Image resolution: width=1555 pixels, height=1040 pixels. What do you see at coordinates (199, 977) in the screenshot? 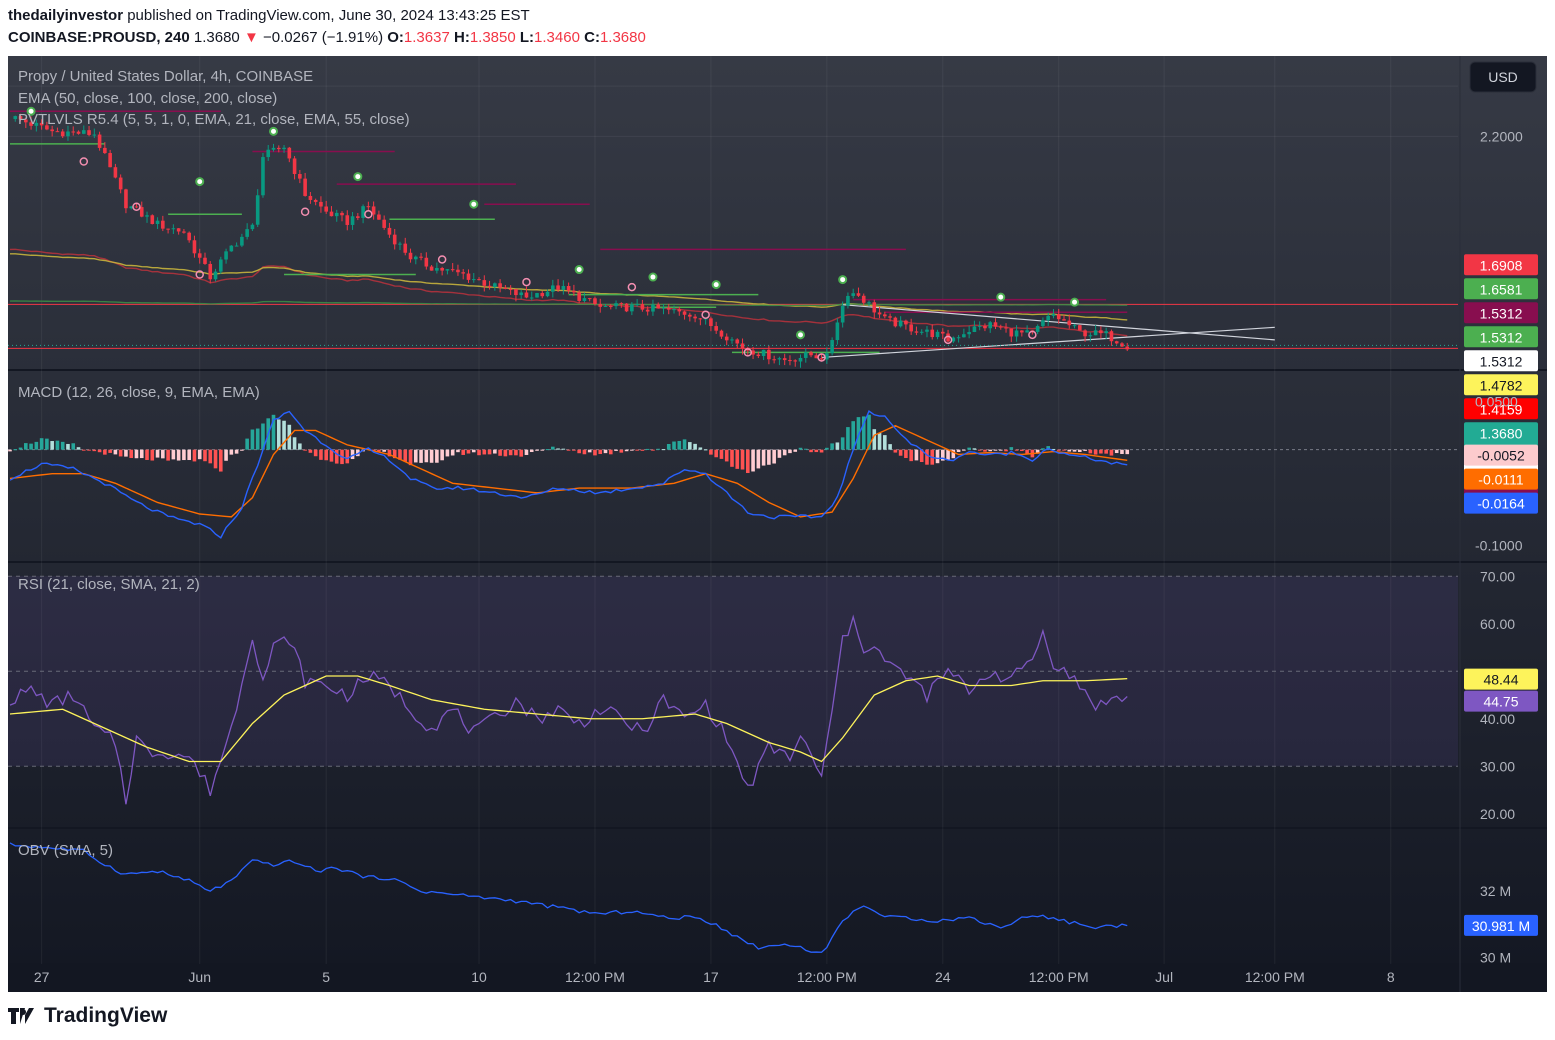
I see `time-axis-tick: Jun` at bounding box center [199, 977].